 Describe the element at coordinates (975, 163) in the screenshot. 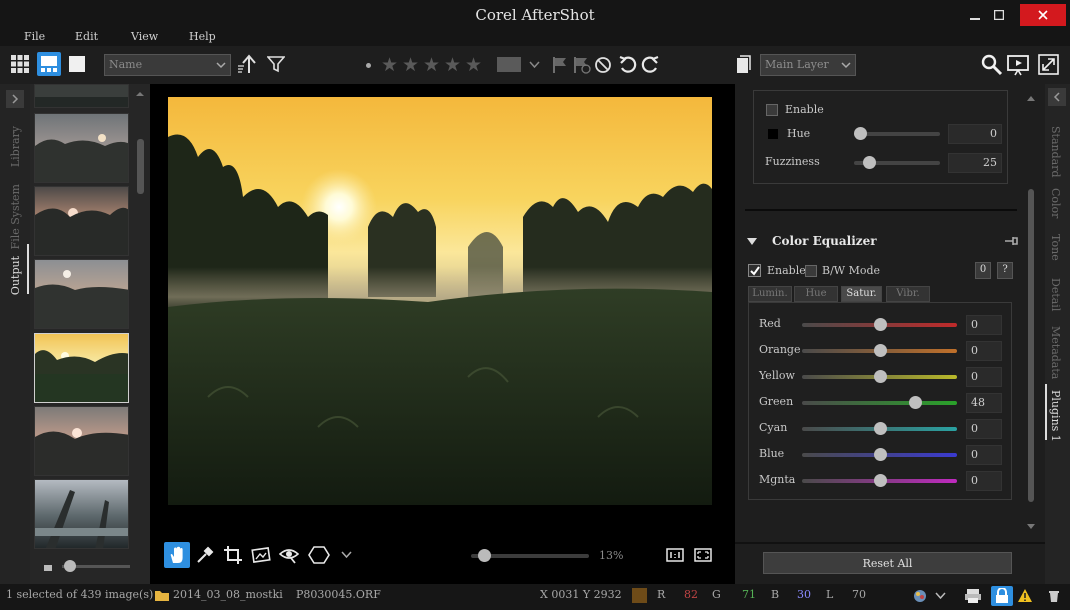

I see `fuzziness-value: 25` at that location.